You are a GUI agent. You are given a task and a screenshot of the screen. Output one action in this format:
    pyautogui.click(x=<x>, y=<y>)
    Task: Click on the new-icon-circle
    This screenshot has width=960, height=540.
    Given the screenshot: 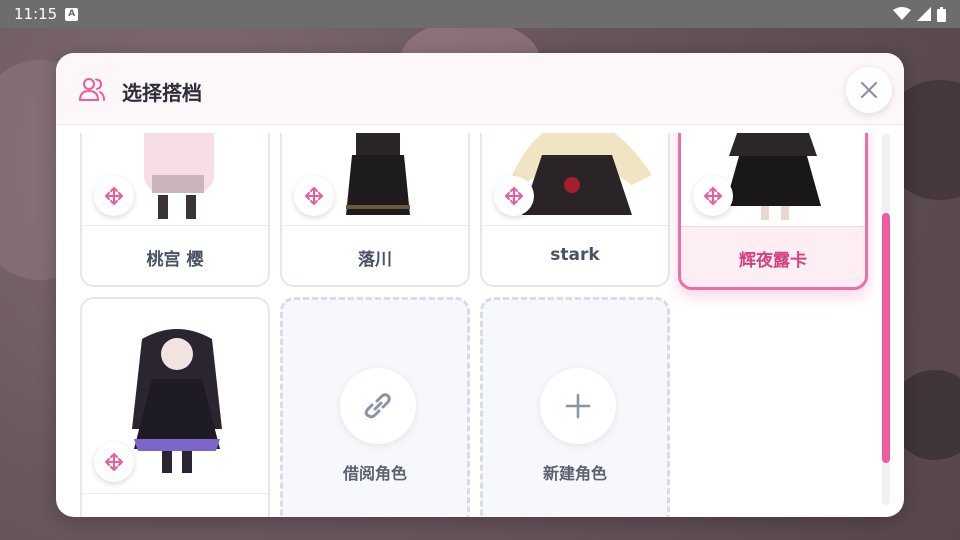 What is the action you would take?
    pyautogui.click(x=578, y=406)
    